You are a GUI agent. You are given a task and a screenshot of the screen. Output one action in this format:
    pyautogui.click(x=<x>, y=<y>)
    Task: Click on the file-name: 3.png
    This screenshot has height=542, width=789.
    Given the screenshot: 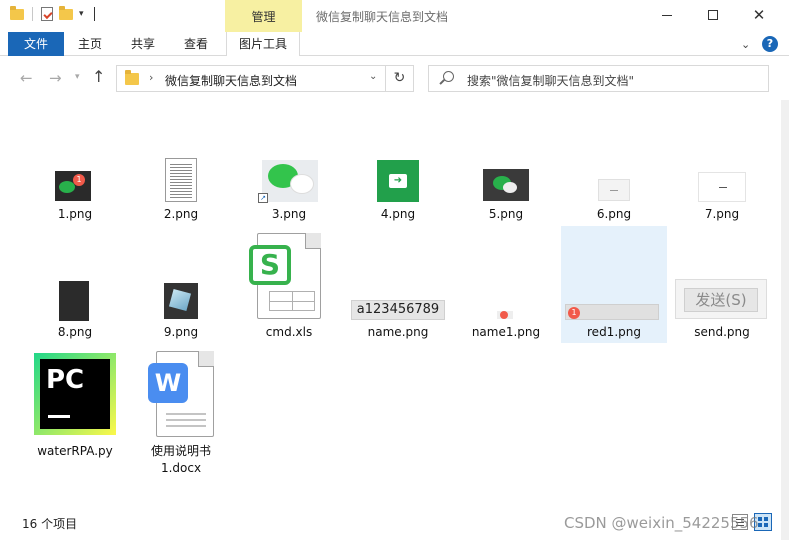 What is the action you would take?
    pyautogui.click(x=289, y=214)
    